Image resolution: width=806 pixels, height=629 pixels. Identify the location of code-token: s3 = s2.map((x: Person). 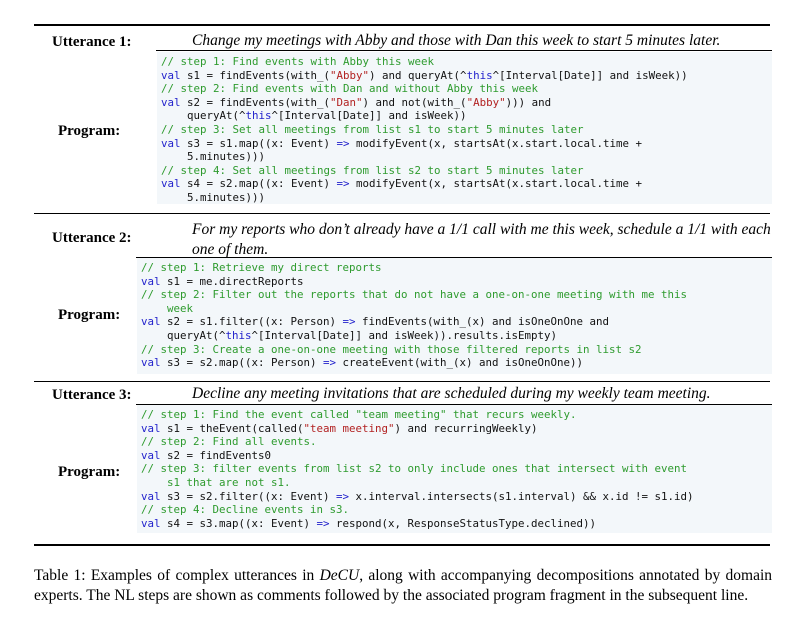
(245, 363).